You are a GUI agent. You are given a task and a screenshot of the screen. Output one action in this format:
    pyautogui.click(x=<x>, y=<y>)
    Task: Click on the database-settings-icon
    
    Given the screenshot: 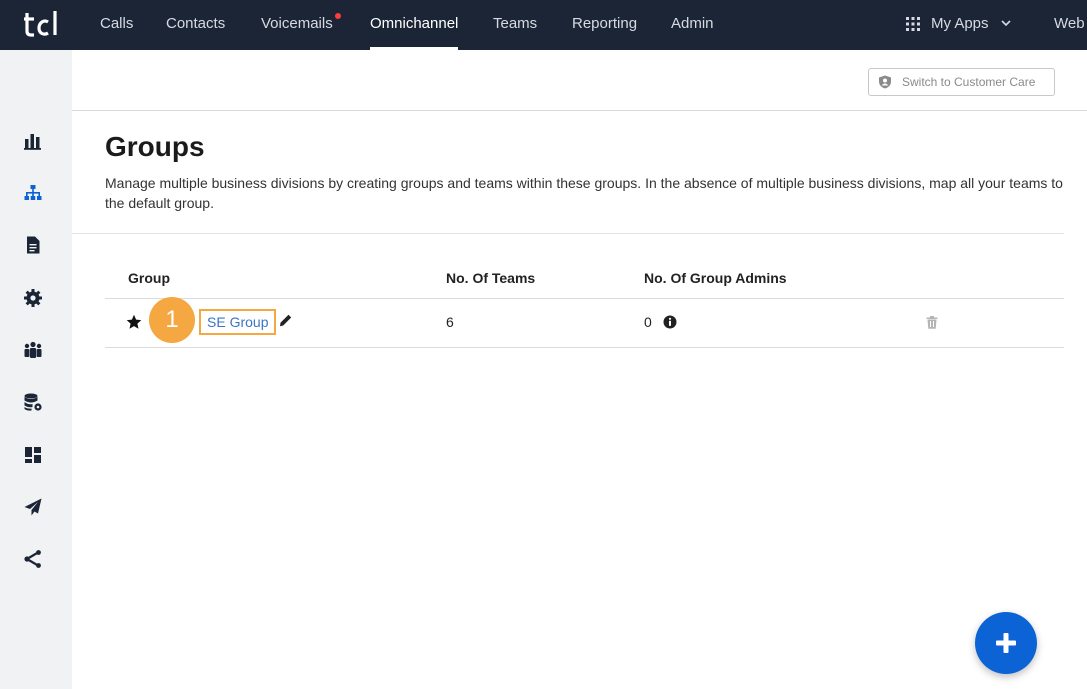 What is the action you would take?
    pyautogui.click(x=33, y=402)
    